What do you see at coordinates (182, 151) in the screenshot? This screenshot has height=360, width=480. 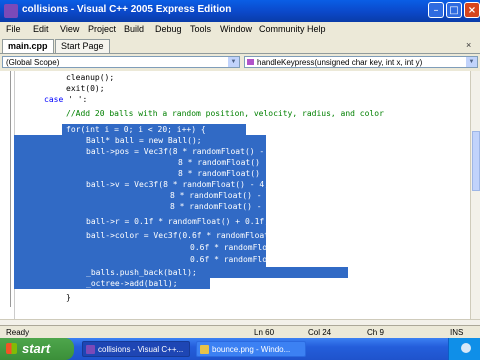 I see `code-line: ball->pos = Vec3f(8 * randomFloat() - 4,` at bounding box center [182, 151].